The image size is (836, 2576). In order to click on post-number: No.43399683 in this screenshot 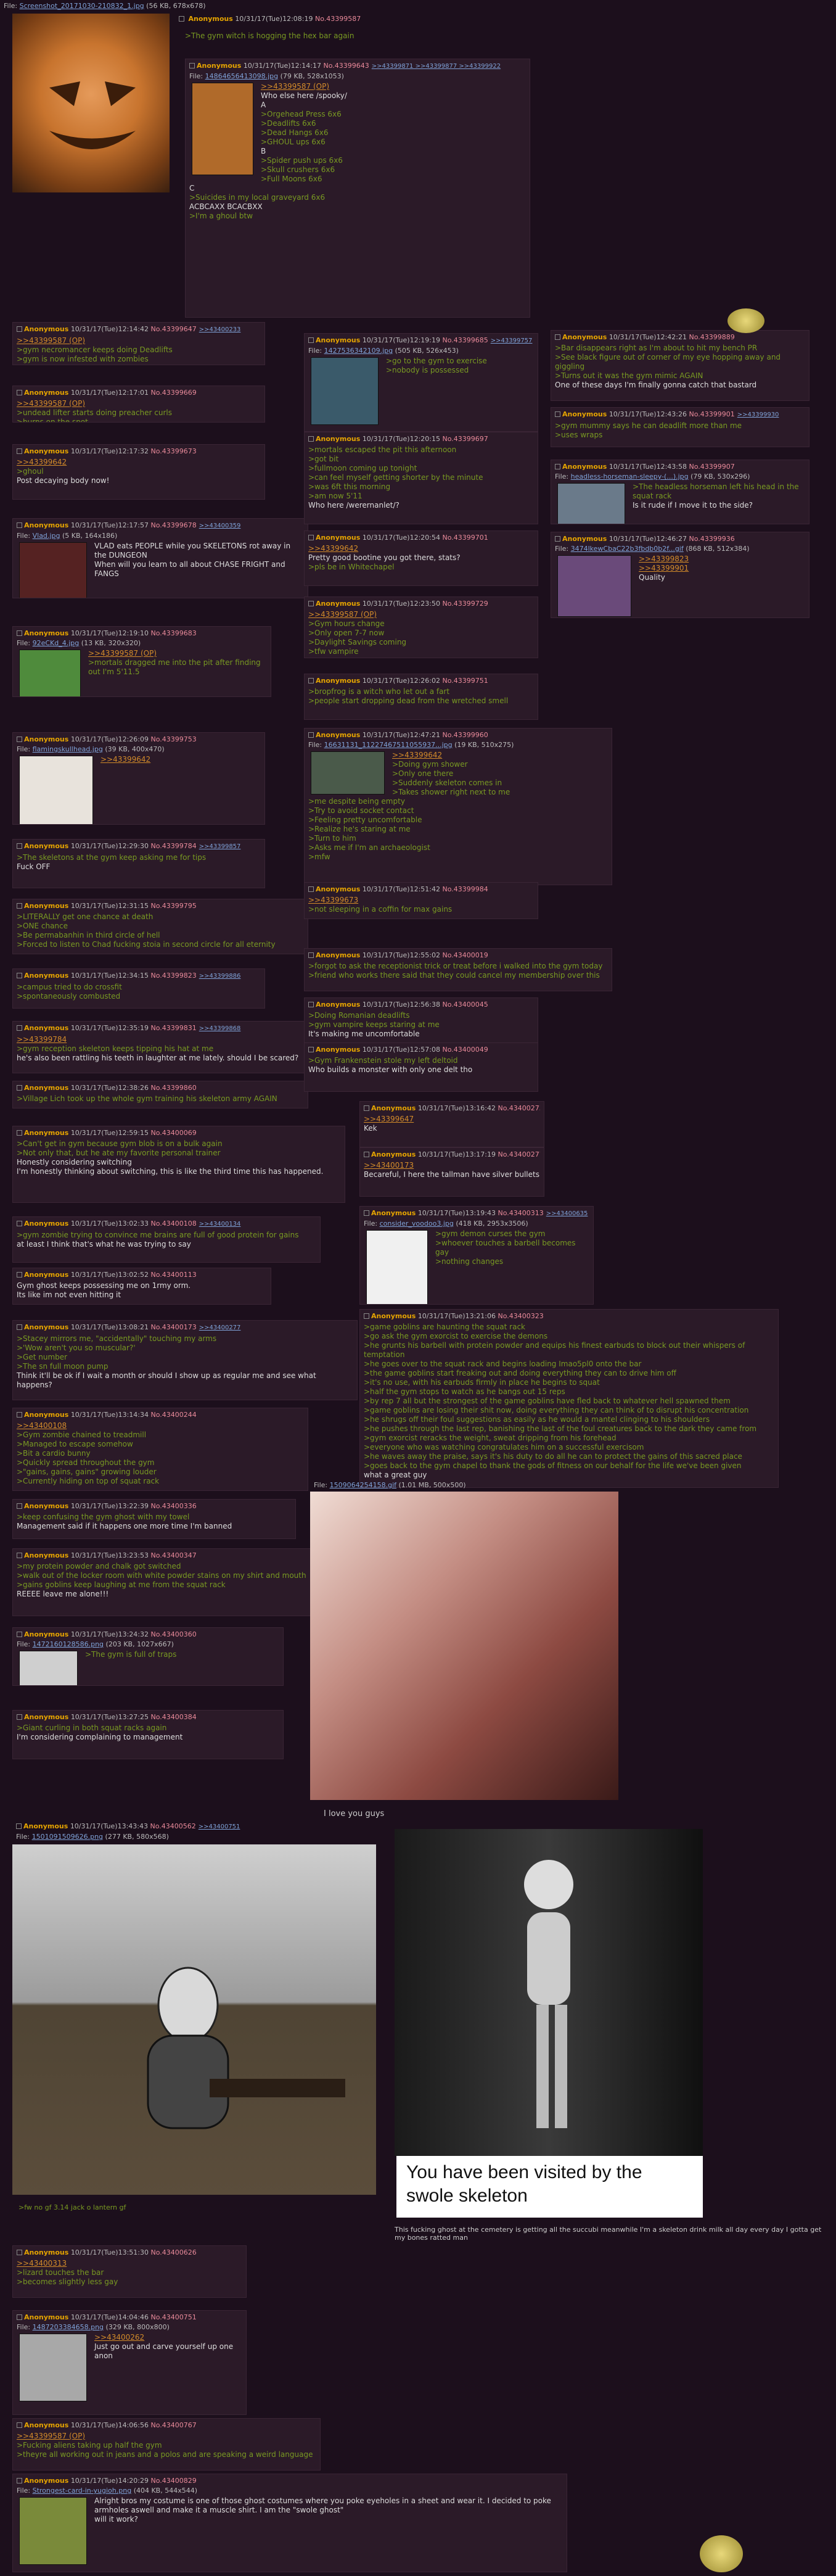, I will do `click(174, 633)`.